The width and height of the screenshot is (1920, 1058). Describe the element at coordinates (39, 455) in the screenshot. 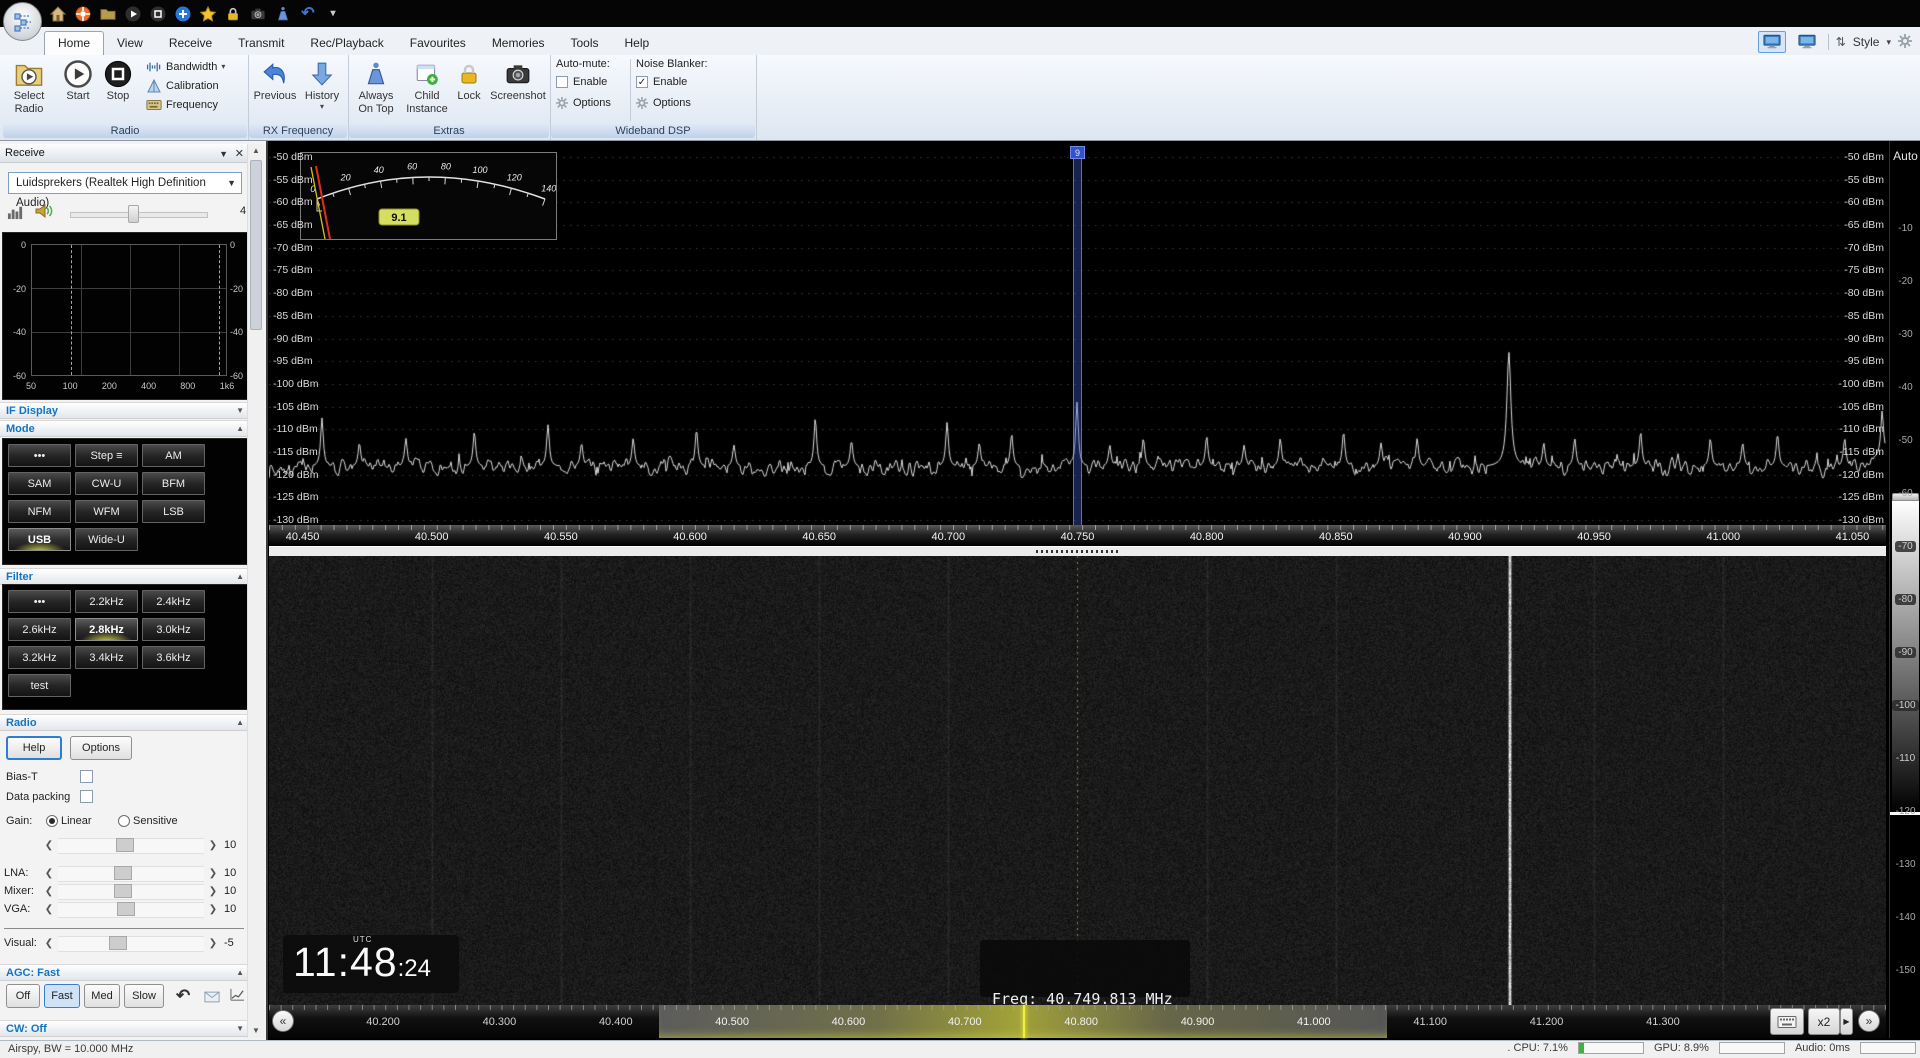

I see `mode-button-more: •••` at that location.